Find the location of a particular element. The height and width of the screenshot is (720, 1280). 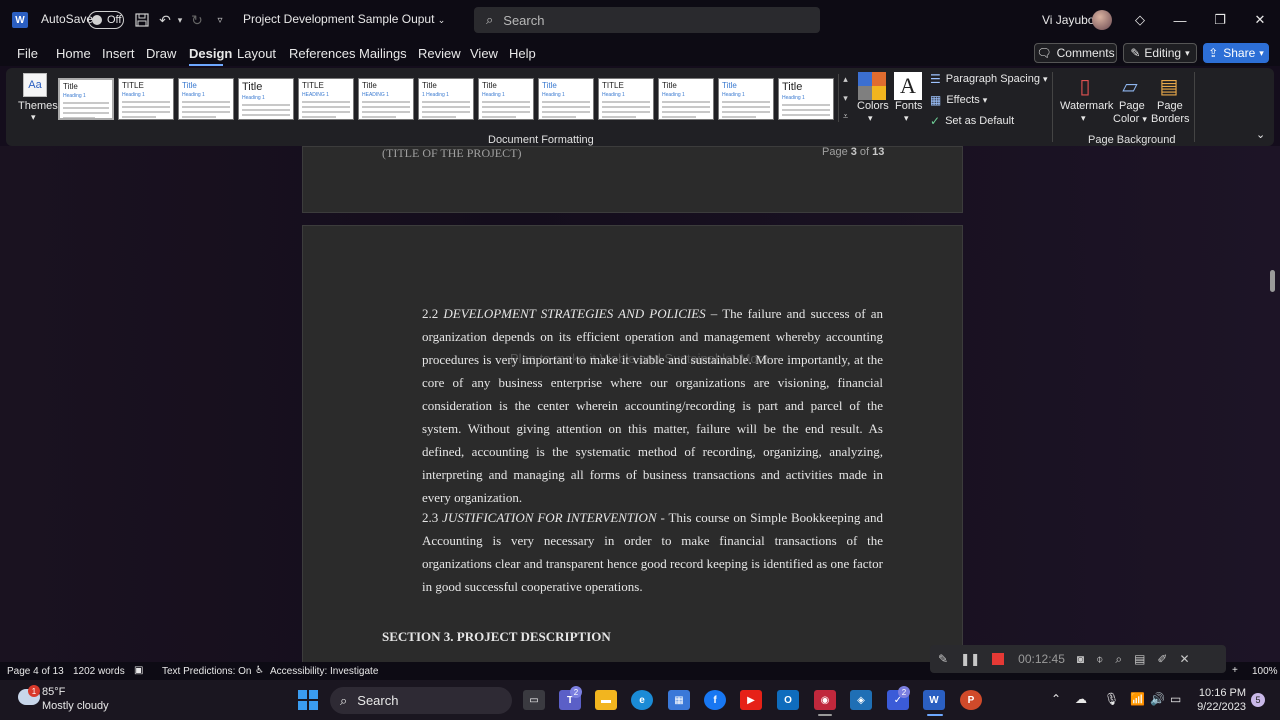

text-predictions: Text Predictions: On is located at coordinates (206, 671).